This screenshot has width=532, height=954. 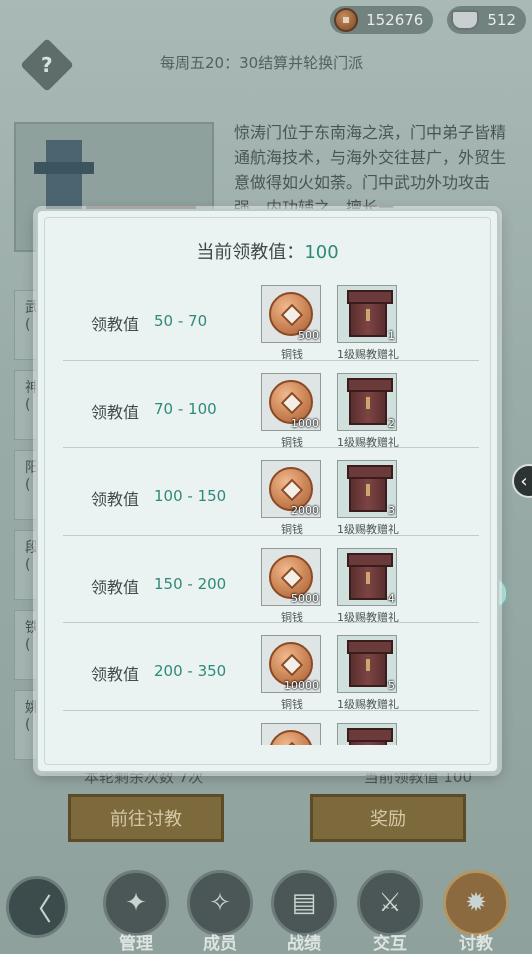 I want to click on item-quantity: 4, so click(x=391, y=598).